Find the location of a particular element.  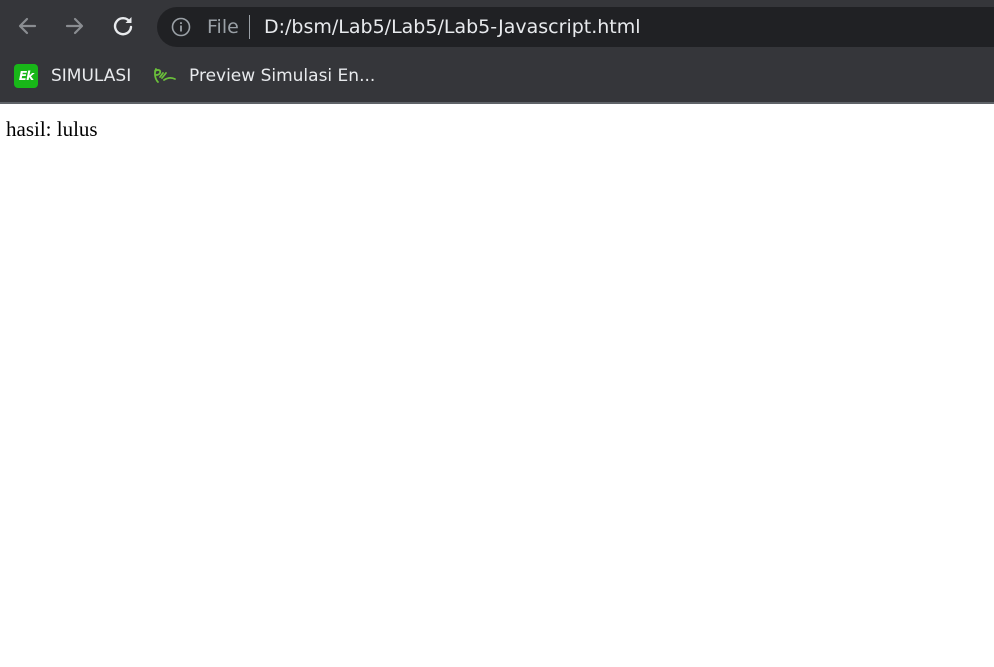

reload-button is located at coordinates (123, 26).